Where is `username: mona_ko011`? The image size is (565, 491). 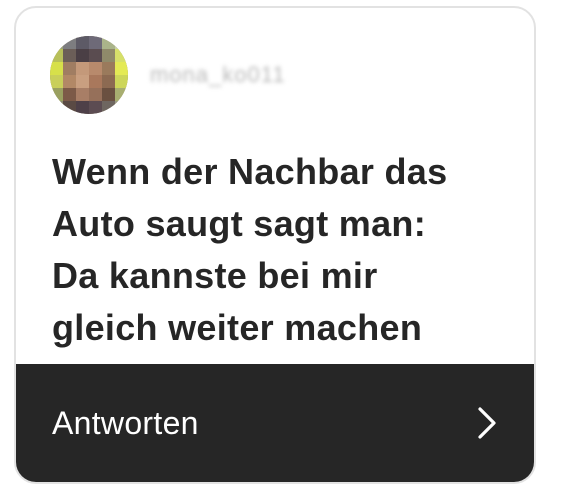
username: mona_ko011 is located at coordinates (218, 74).